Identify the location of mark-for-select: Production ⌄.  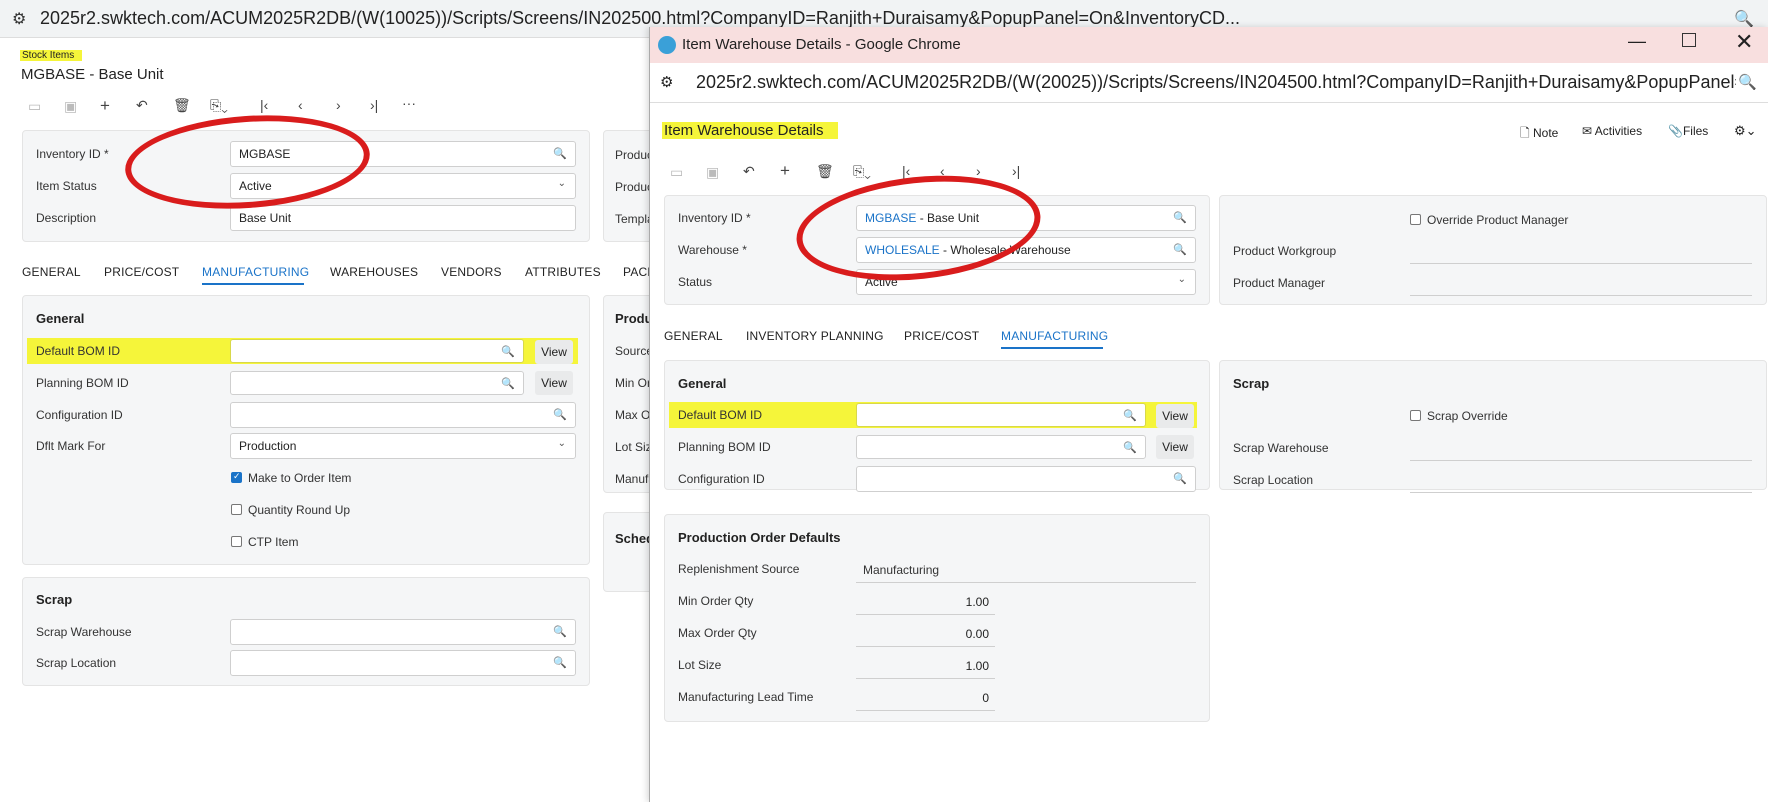
(403, 446).